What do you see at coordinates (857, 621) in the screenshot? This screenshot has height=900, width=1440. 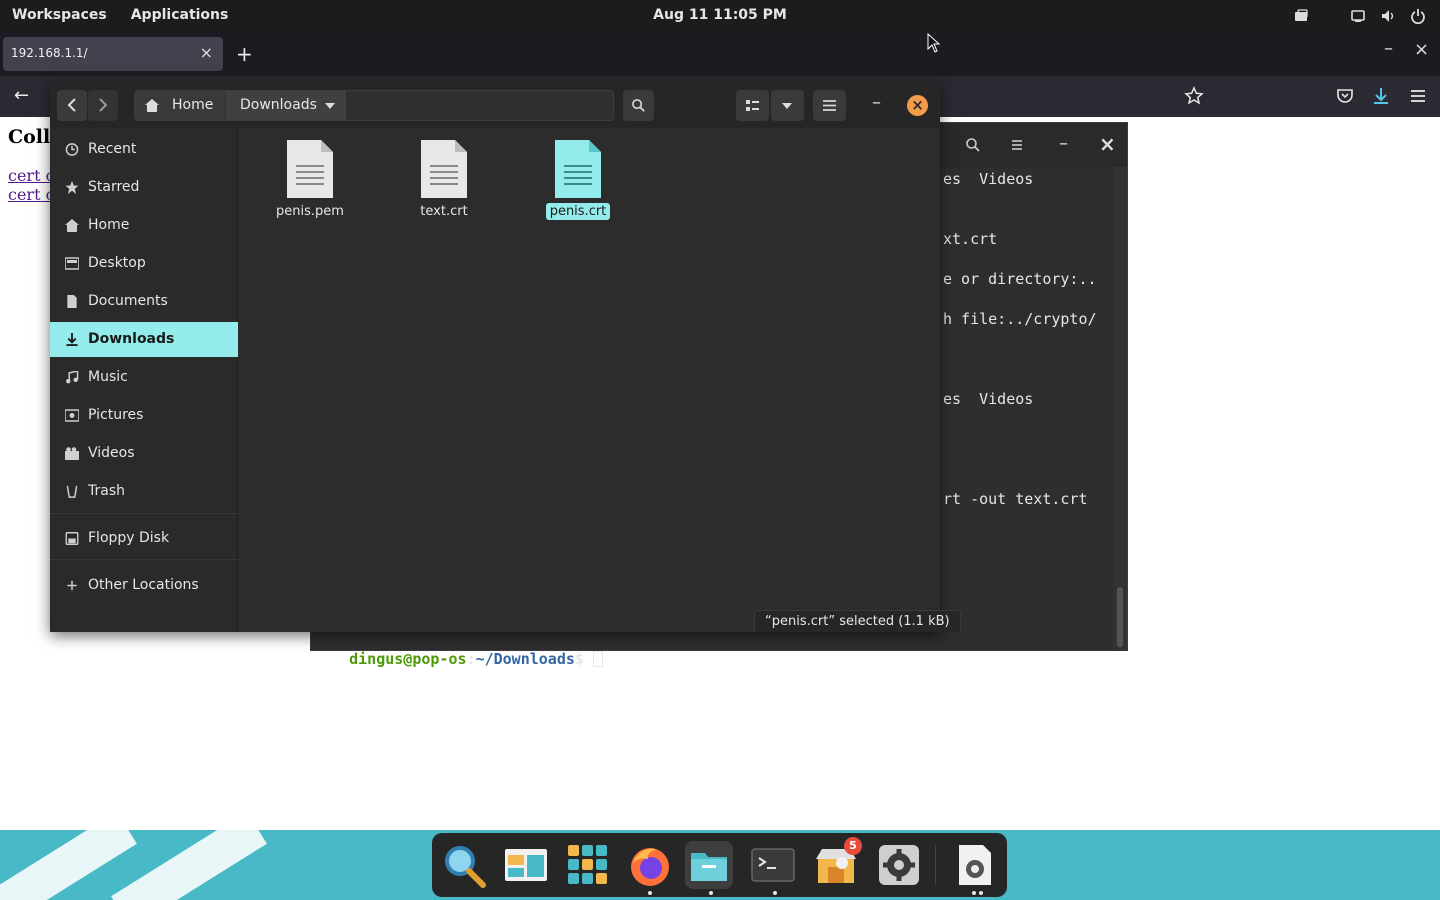 I see `selection-status: “penis.crt” selected (1.1 kB)` at bounding box center [857, 621].